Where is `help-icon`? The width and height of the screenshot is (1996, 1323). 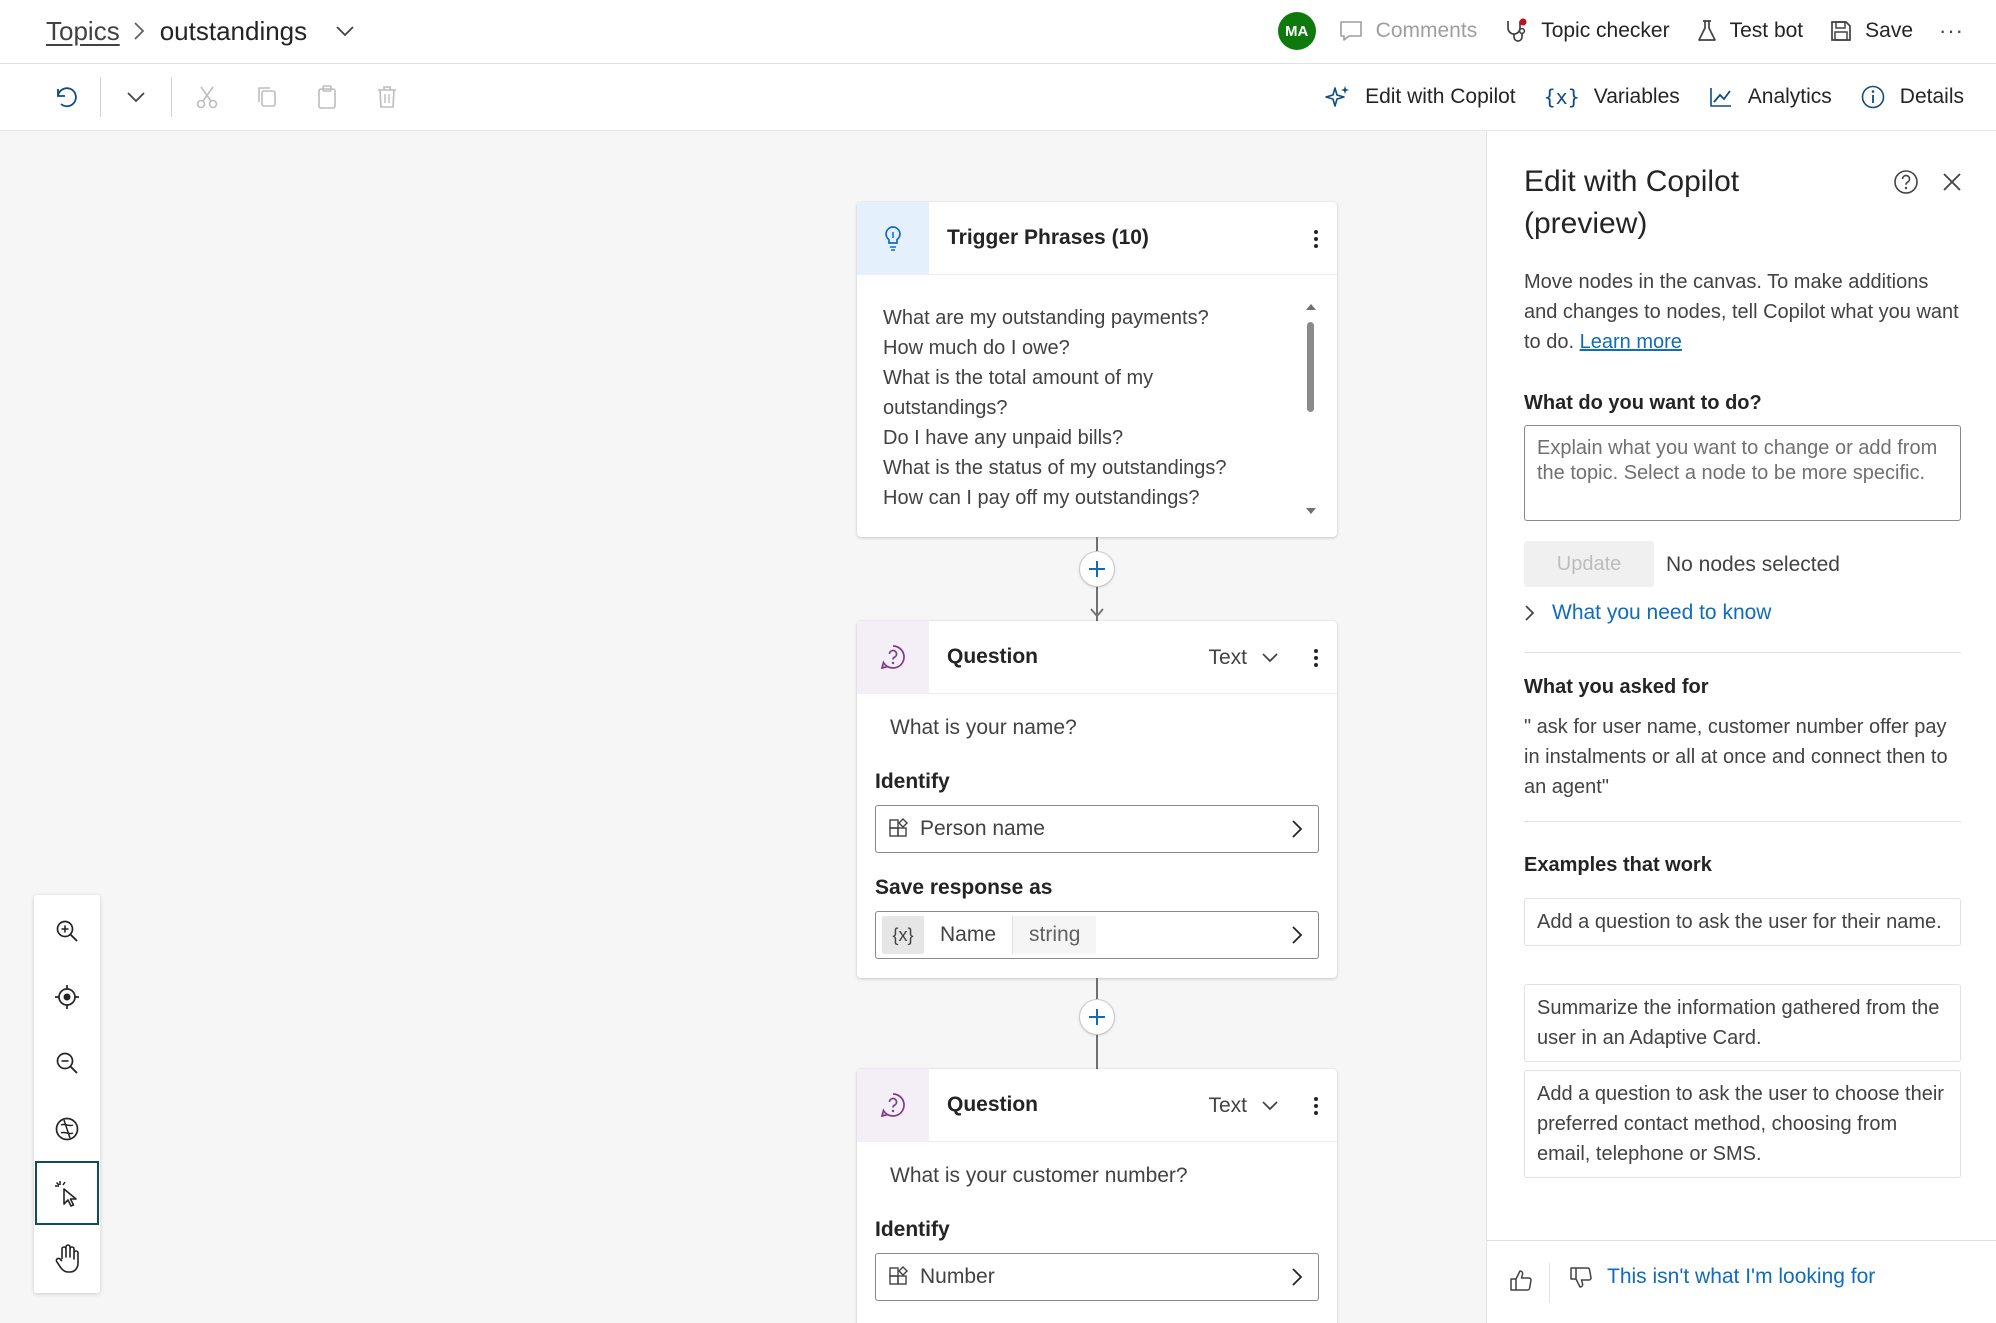
help-icon is located at coordinates (1906, 182).